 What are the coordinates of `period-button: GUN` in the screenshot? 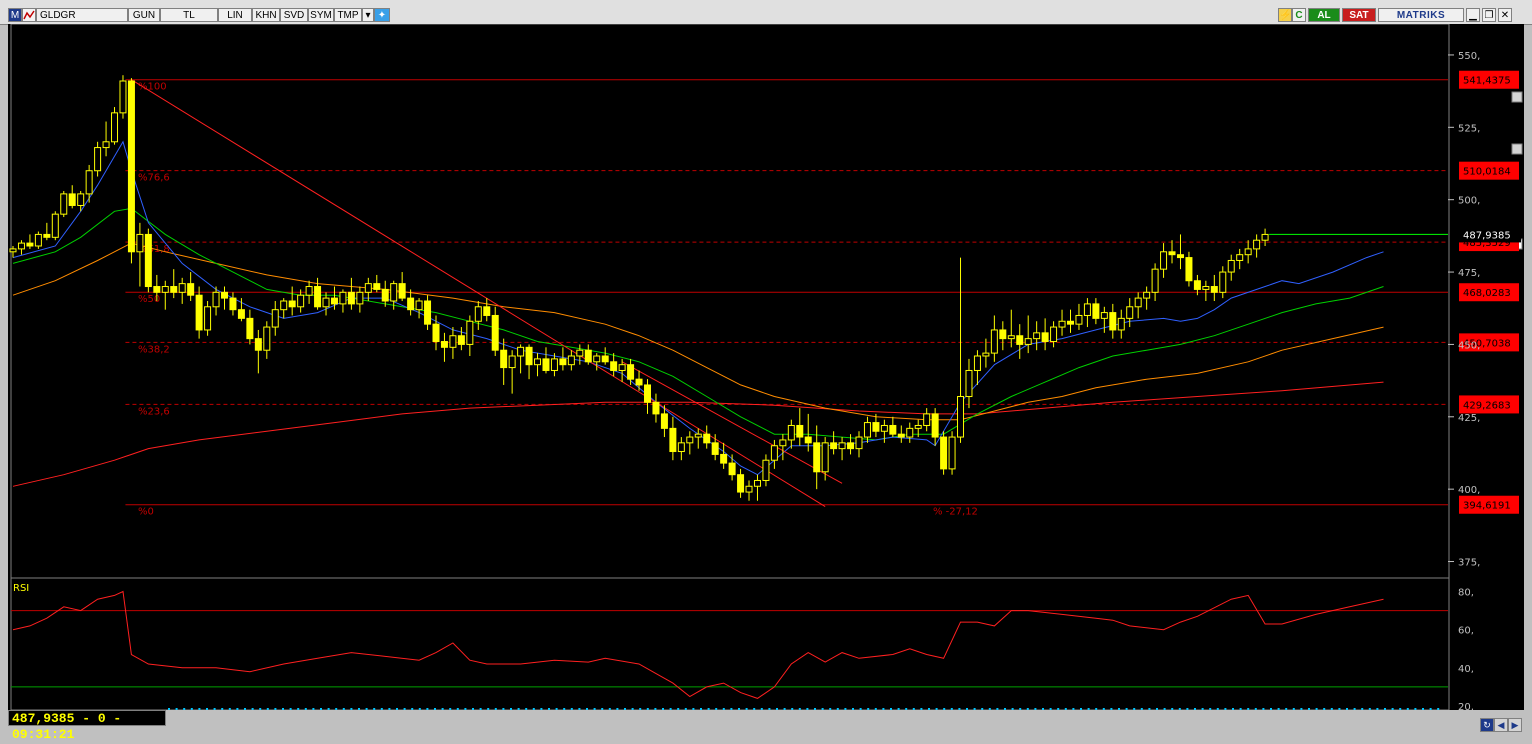 It's located at (144, 15).